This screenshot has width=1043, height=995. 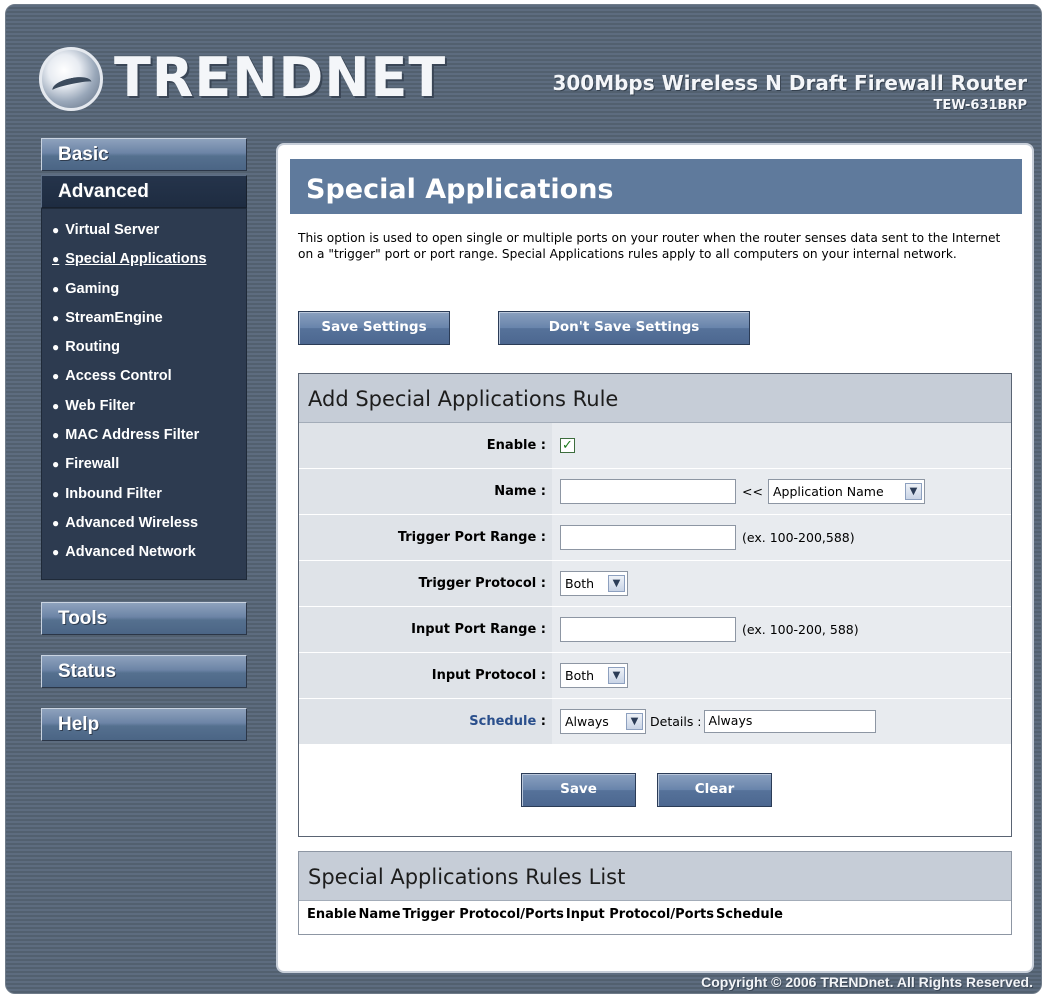 I want to click on nav-advanced: Advanced, so click(x=144, y=191).